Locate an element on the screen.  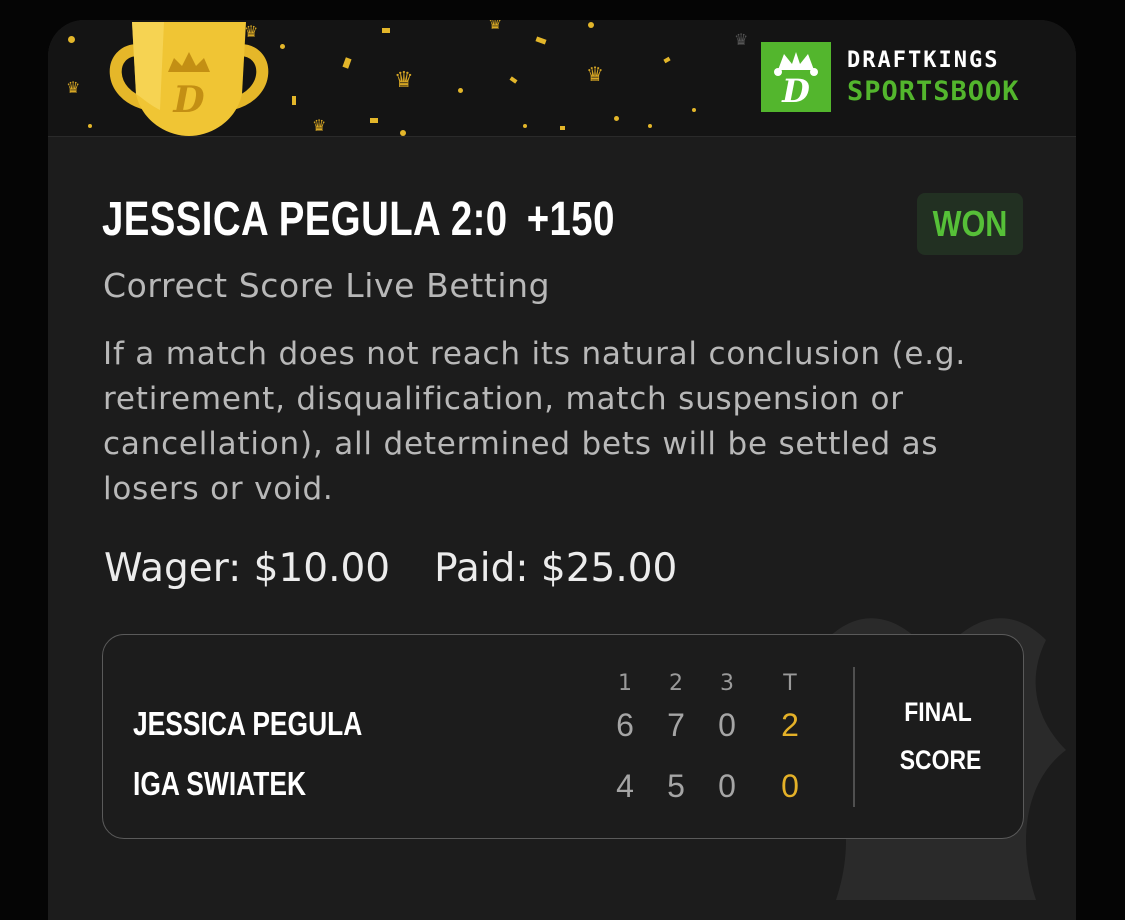
paid-label: Paid: is located at coordinates (481, 568).